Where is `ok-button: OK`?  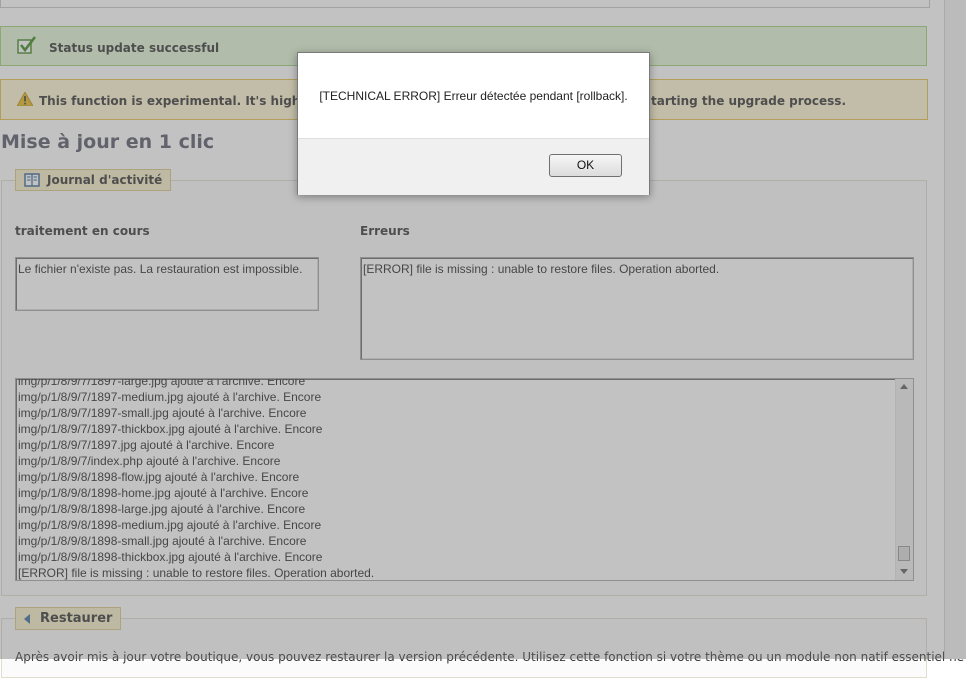 ok-button: OK is located at coordinates (585, 165).